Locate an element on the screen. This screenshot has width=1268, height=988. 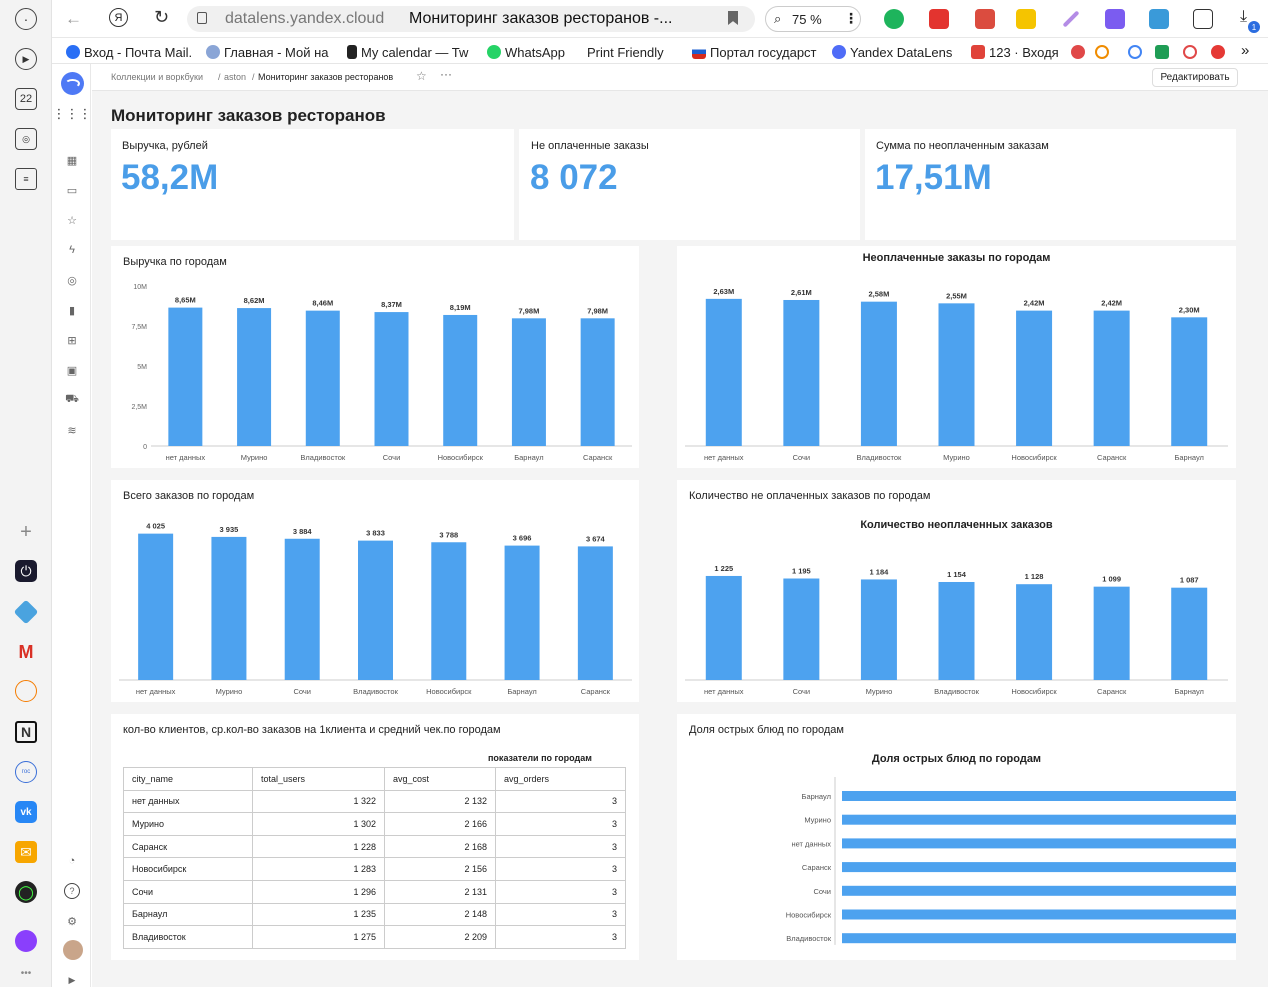
play-icon: ▶ is located at coordinates (26, 59).